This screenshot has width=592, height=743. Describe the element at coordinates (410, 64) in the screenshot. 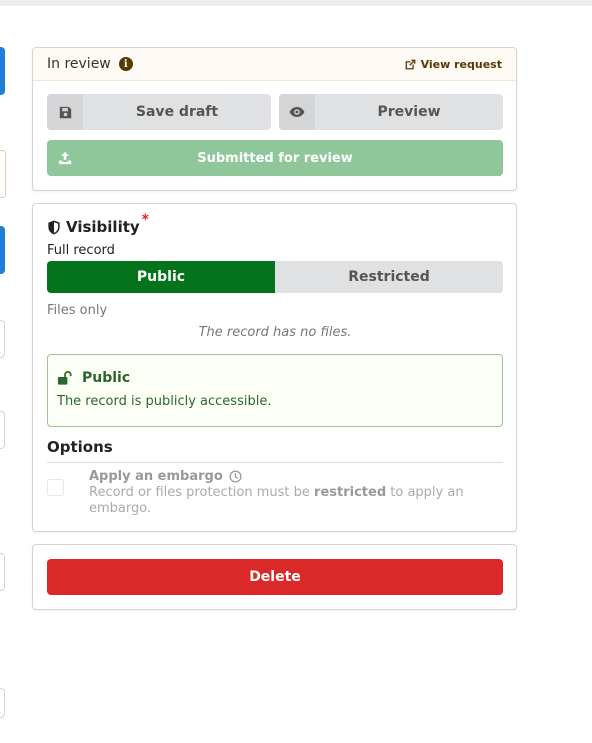

I see `external-link-icon` at that location.